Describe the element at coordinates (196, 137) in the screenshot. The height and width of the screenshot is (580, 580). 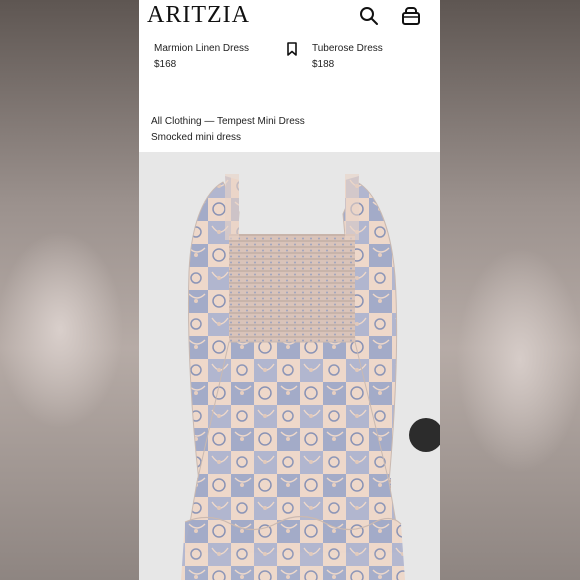
I see `product-subtitle: Smocked mini dress` at that location.